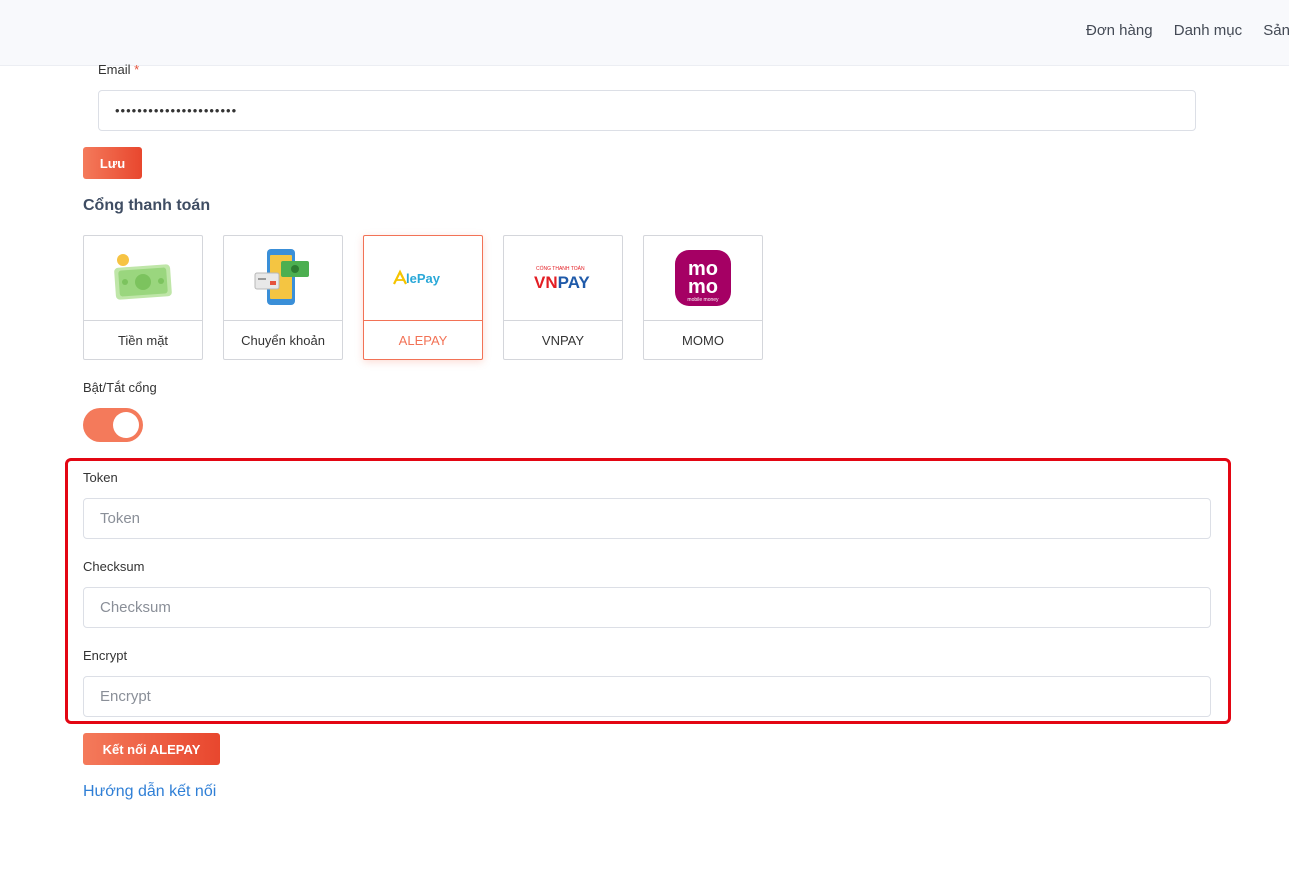  I want to click on gateway-label: VNPAY, so click(563, 340).